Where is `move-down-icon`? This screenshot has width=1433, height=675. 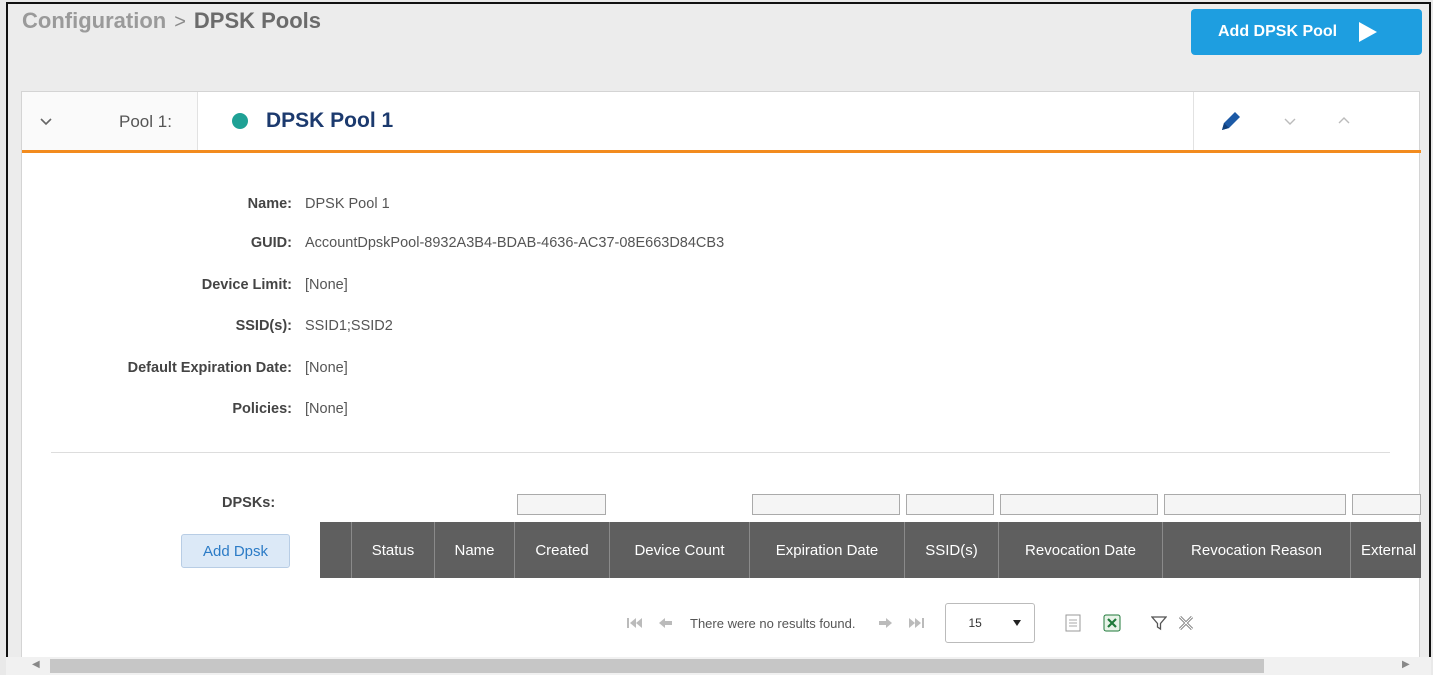
move-down-icon is located at coordinates (1290, 121).